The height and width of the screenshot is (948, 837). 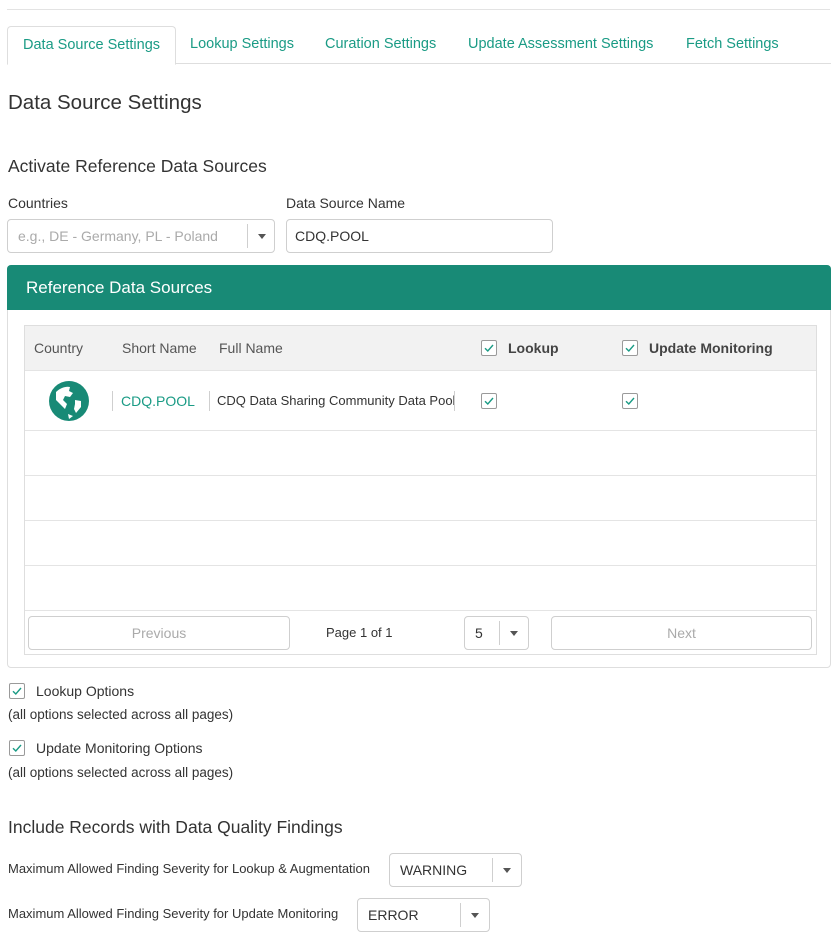 What do you see at coordinates (346, 203) in the screenshot?
I see `data-source-name-label: Data Source Name` at bounding box center [346, 203].